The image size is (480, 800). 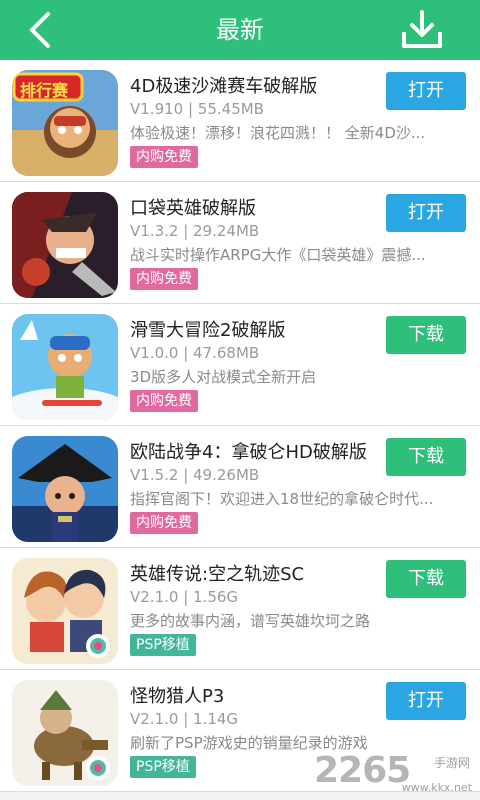 What do you see at coordinates (184, 719) in the screenshot?
I see `app-meta: V2.1.0 | 1.14G` at bounding box center [184, 719].